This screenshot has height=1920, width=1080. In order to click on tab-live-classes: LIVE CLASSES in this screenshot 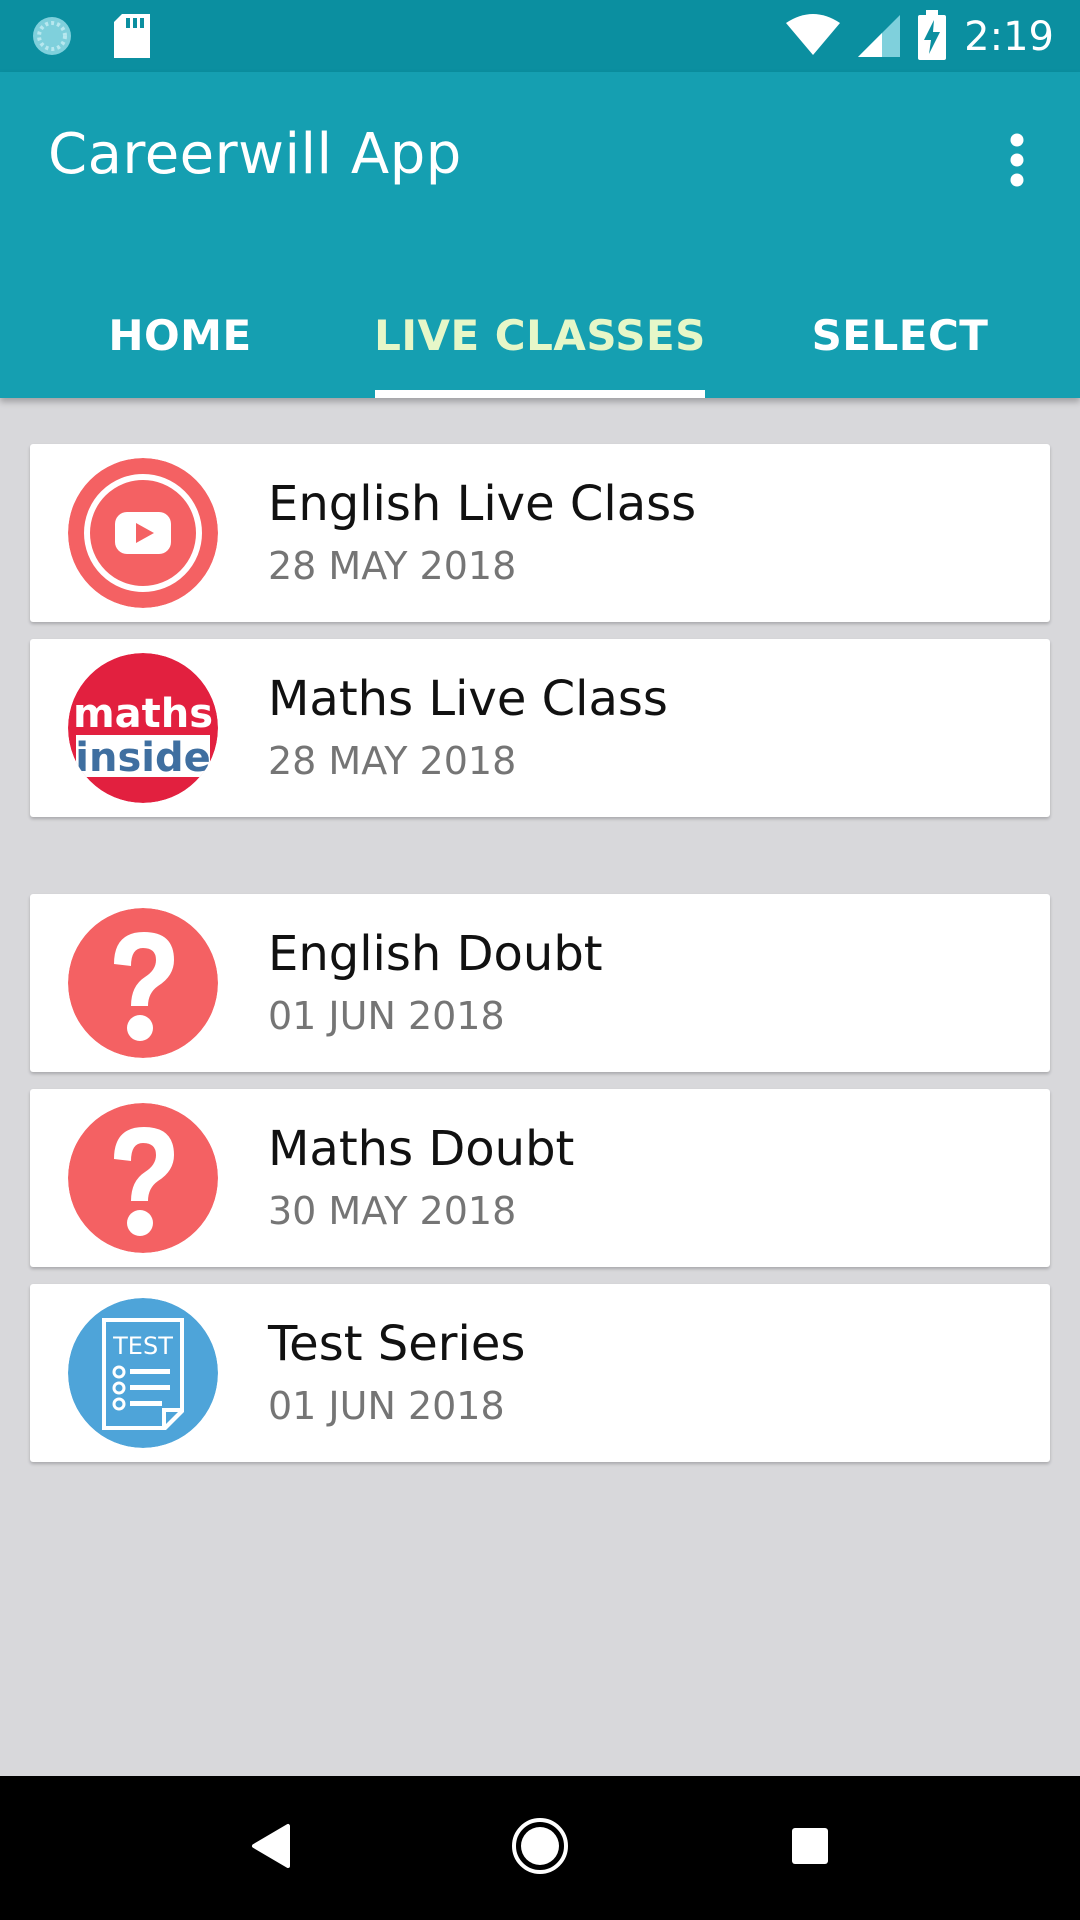, I will do `click(540, 335)`.